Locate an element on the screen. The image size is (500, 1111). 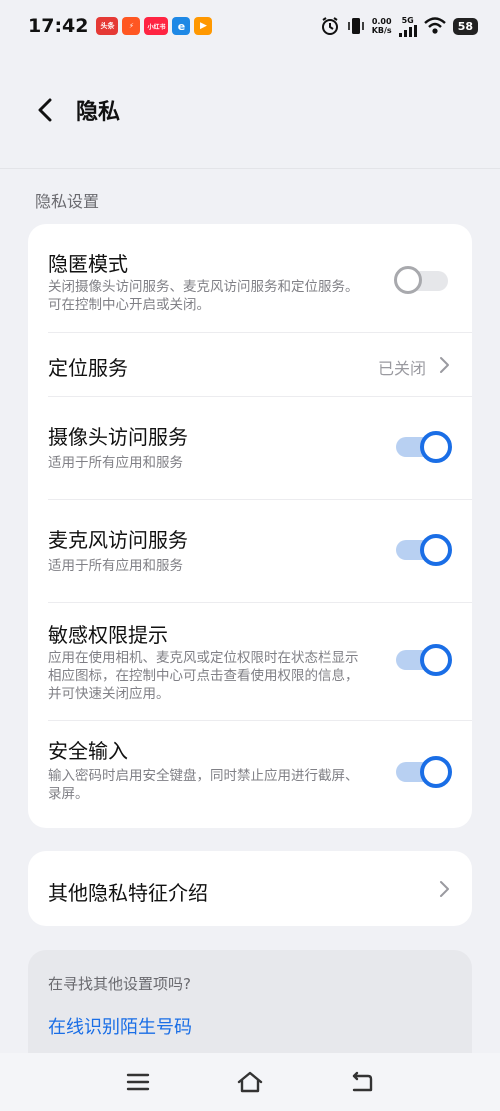
other-privacy-features-row: 其他隐私特征介绍 is located at coordinates (250, 888).